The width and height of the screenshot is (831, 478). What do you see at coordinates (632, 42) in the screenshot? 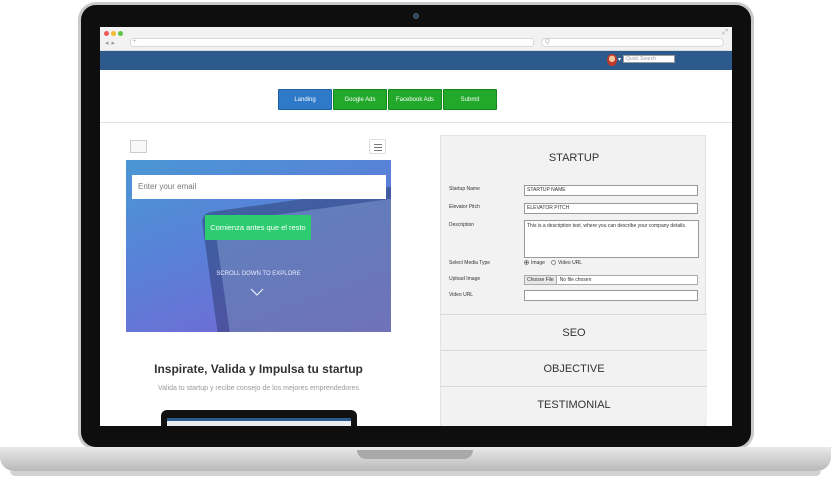
I see `browser-search-bar: Q` at bounding box center [632, 42].